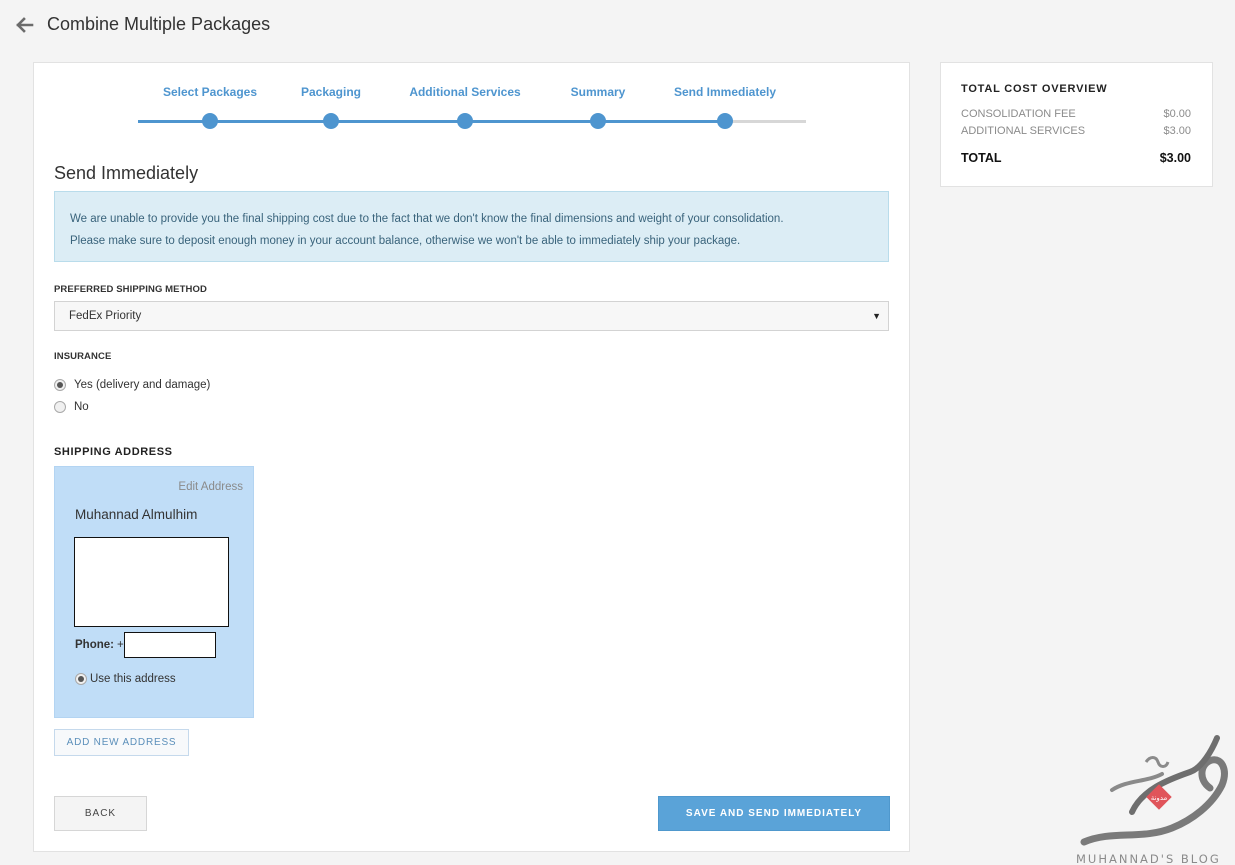  I want to click on blog-logo: مدونة, so click(1153, 797).